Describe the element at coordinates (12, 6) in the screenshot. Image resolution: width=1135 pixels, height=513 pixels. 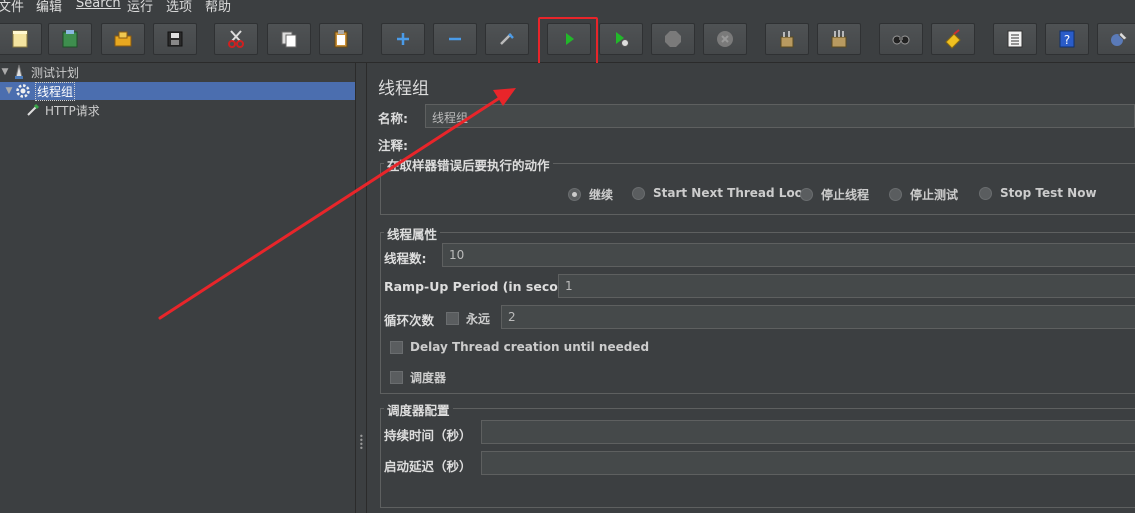
I see `menu-file: 文件` at that location.